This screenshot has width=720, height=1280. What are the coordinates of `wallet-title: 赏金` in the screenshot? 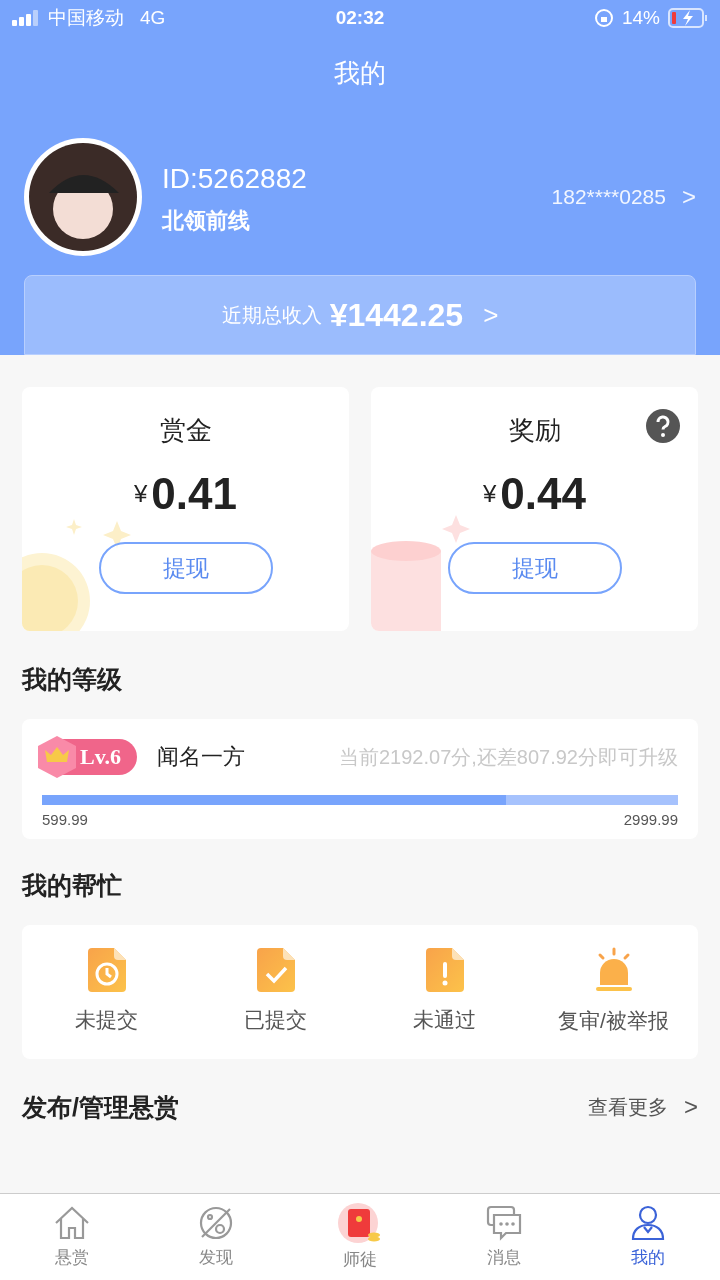 It's located at (185, 430).